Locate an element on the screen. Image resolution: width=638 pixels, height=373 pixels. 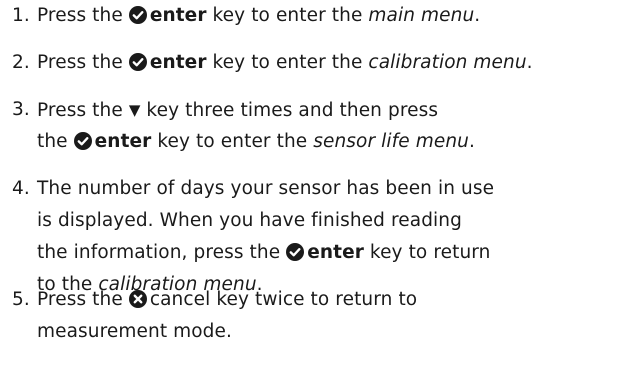
text-run: key twice to return to is located at coordinates (314, 299).